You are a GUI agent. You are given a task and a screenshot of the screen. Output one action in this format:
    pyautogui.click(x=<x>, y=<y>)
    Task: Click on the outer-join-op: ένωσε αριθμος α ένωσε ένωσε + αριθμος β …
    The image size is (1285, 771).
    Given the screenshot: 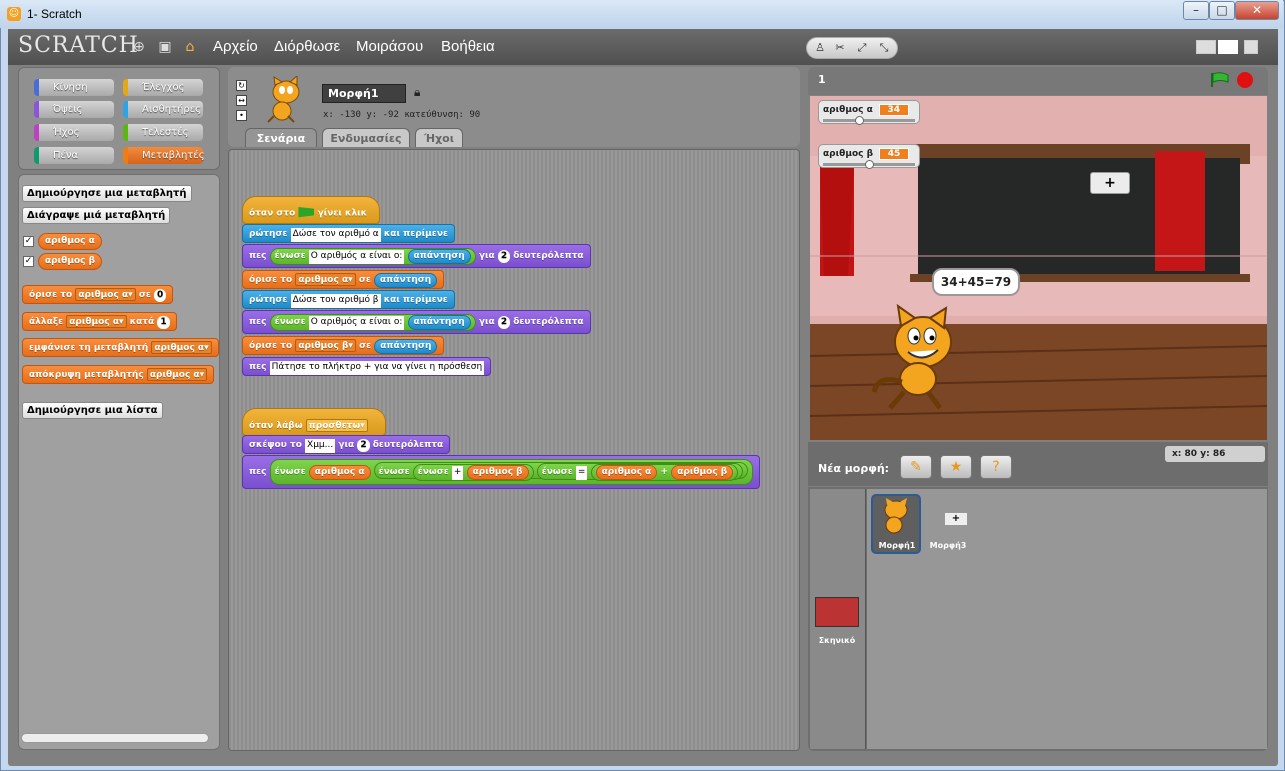 What is the action you would take?
    pyautogui.click(x=511, y=472)
    